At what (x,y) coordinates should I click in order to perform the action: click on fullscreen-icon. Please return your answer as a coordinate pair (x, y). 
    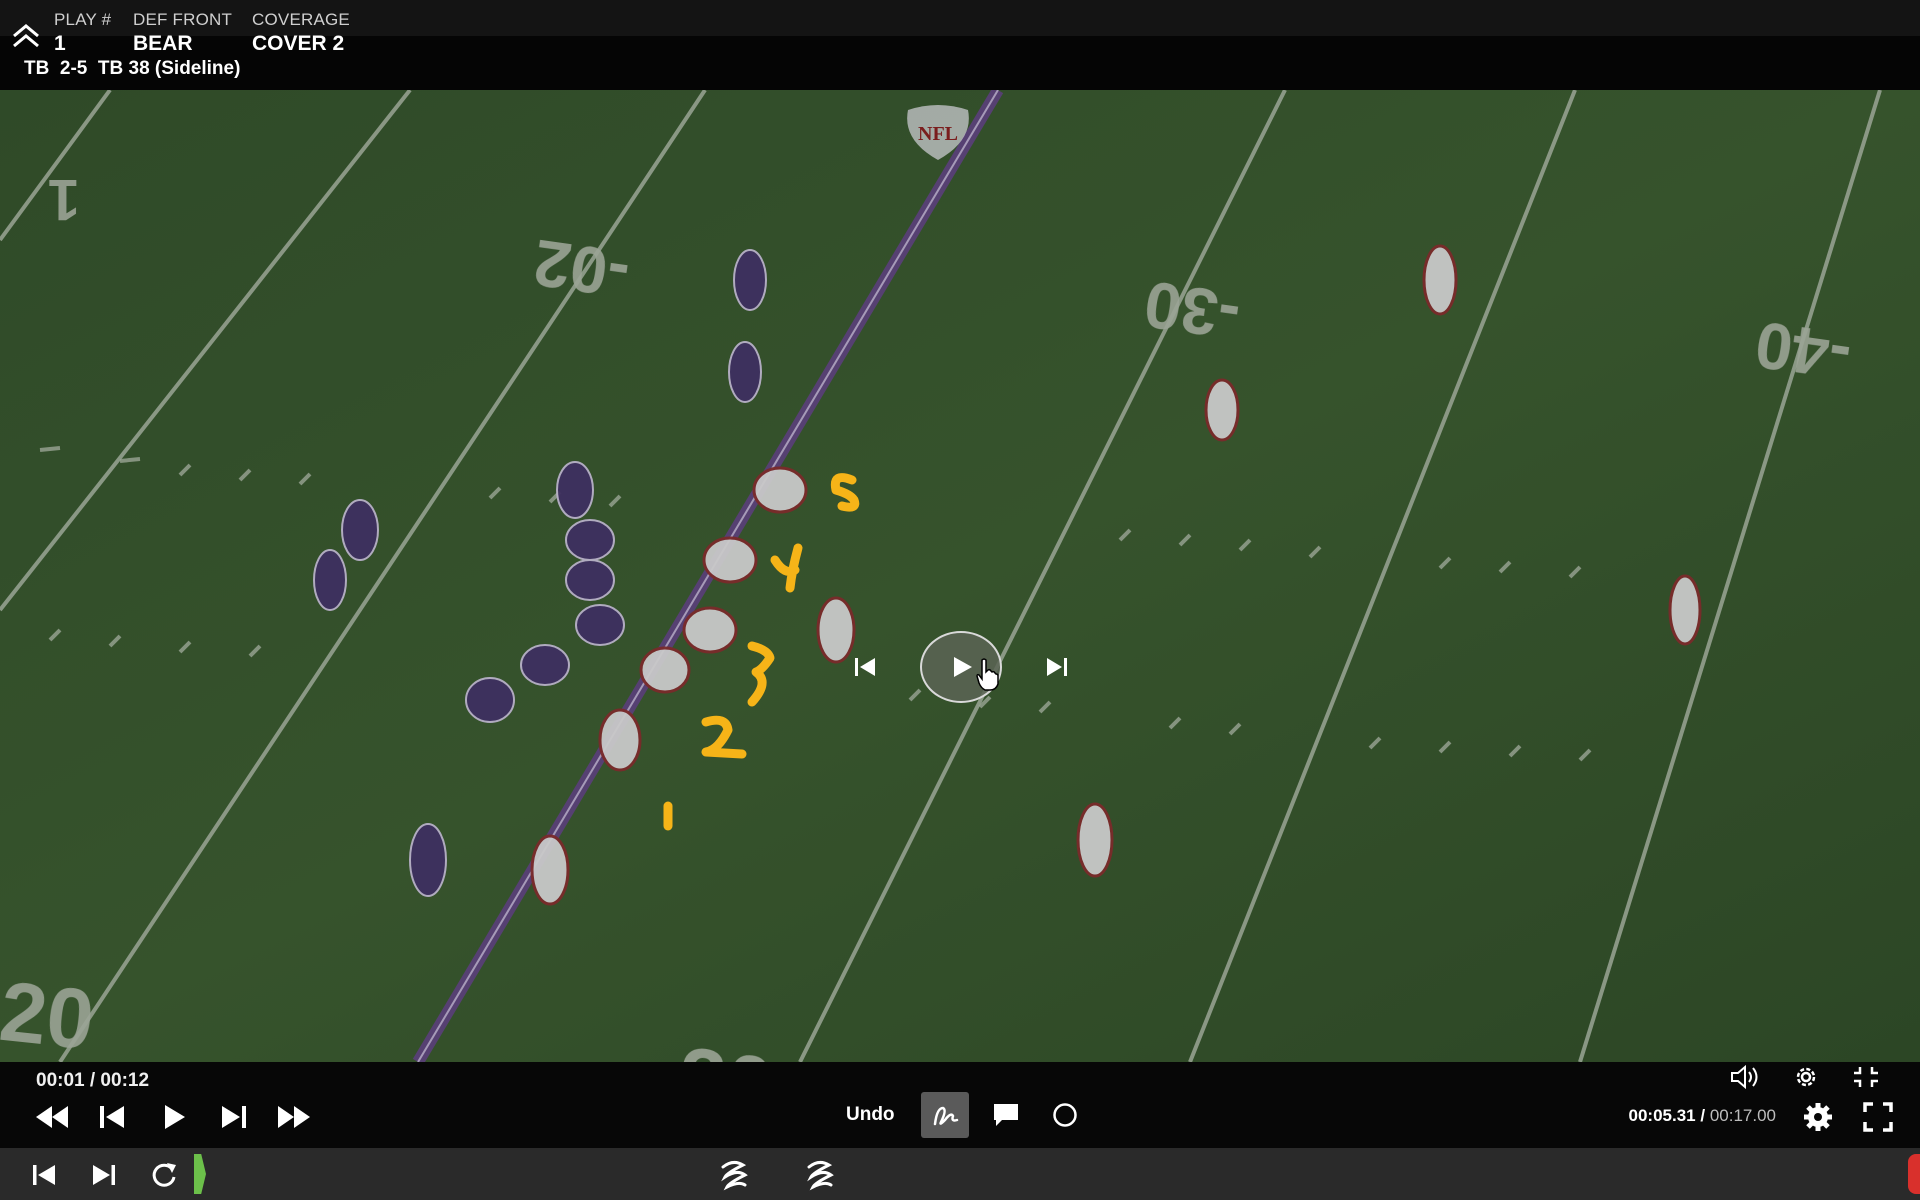
    Looking at the image, I should click on (1878, 1117).